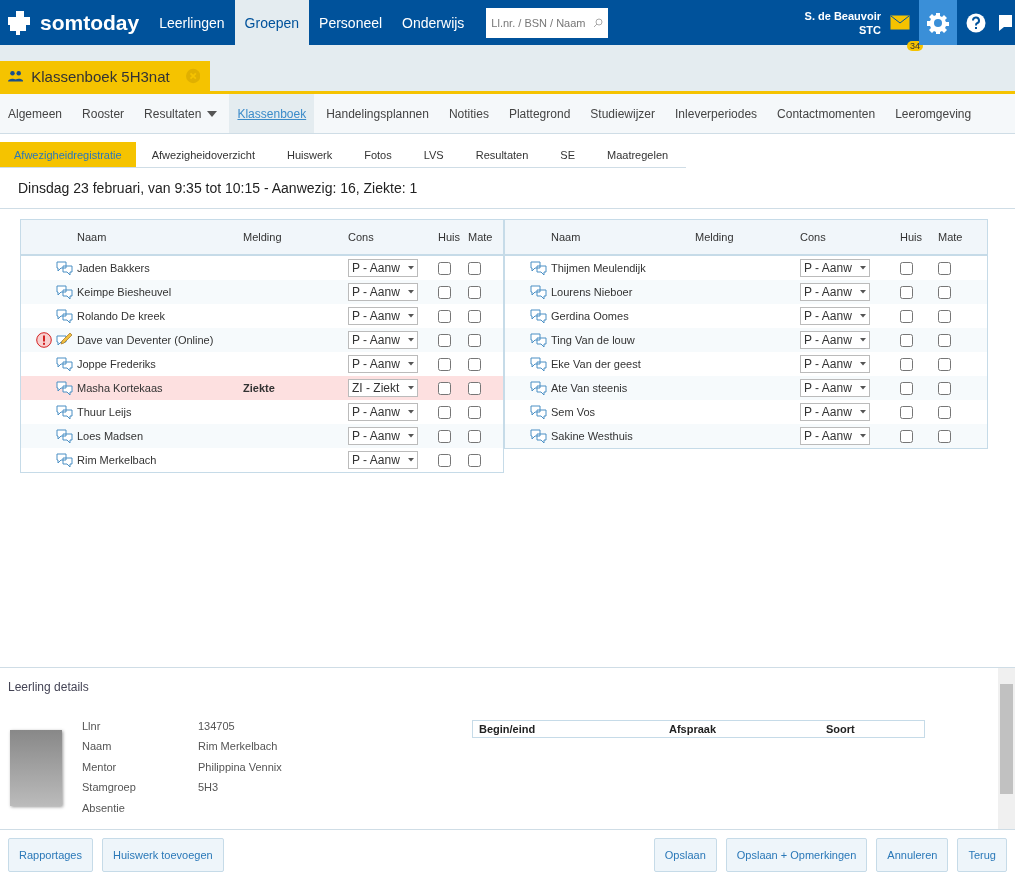  Describe the element at coordinates (1006, 739) in the screenshot. I see `scrollbar-thumb` at that location.